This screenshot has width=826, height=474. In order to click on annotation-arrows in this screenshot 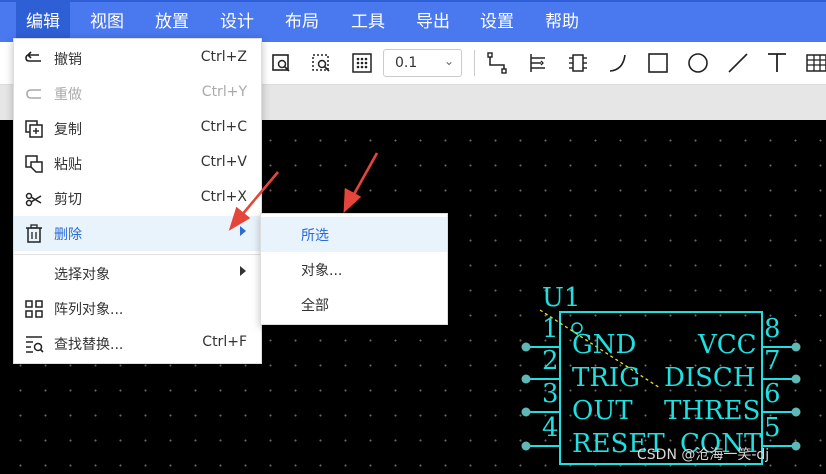, I will do `click(303, 191)`.